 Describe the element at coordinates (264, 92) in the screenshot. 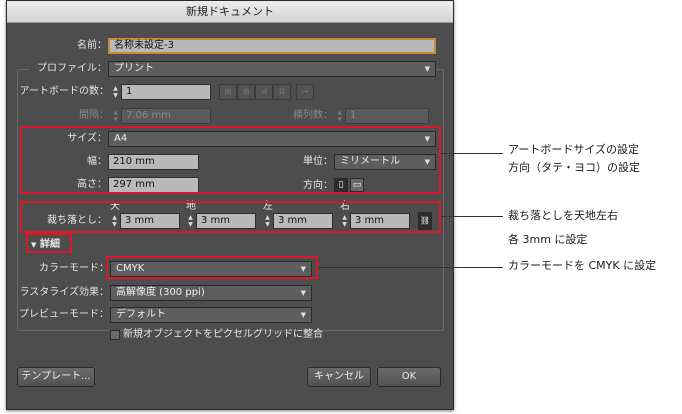

I see `arrange-by-row-icon: ⇉` at that location.